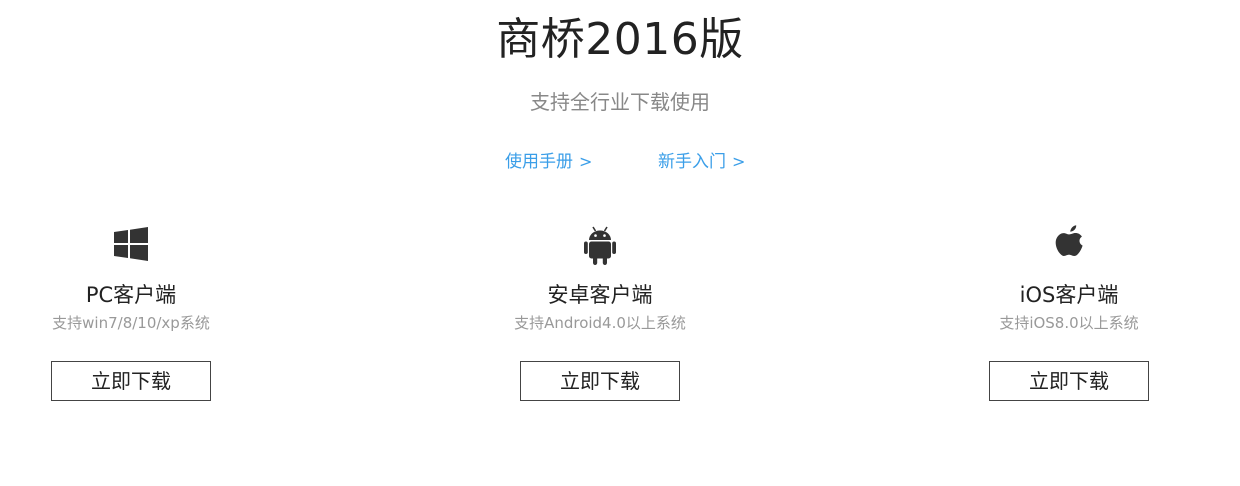 This screenshot has height=486, width=1240. I want to click on client-description: 支持Android4.0以上系统, so click(600, 323).